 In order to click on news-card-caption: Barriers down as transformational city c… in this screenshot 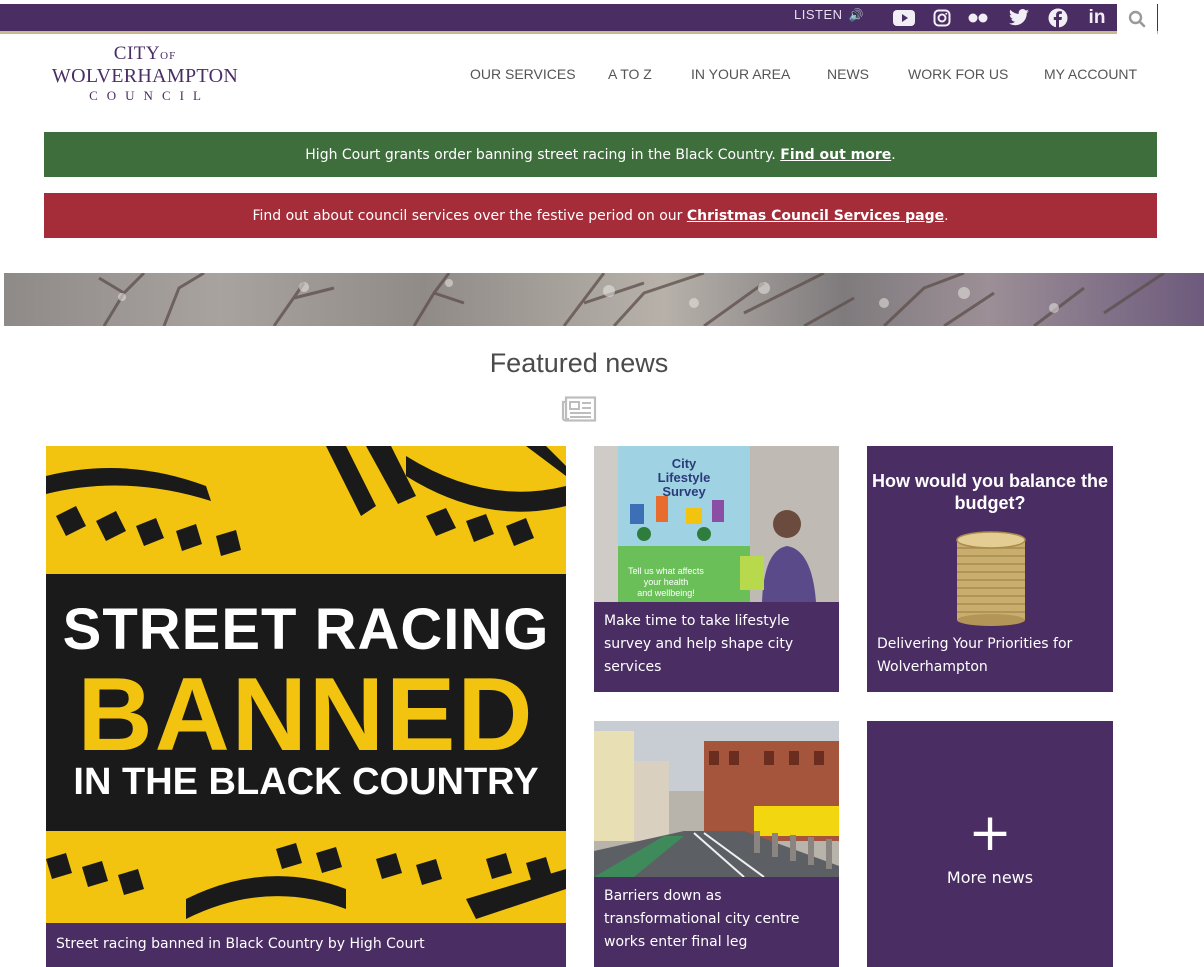, I will do `click(702, 919)`.